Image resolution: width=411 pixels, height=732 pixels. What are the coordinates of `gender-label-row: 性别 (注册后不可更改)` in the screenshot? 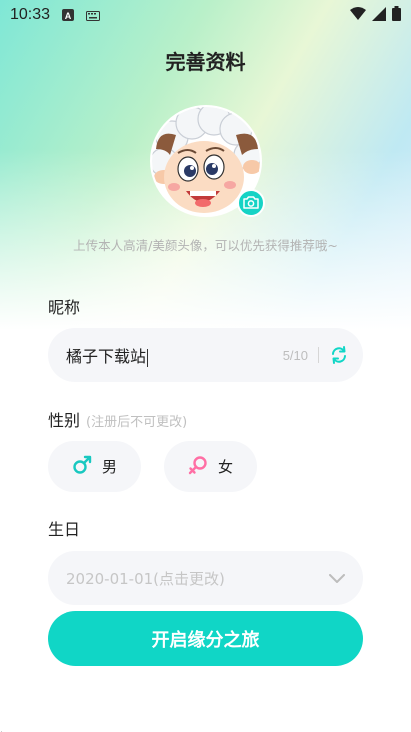 It's located at (117, 419).